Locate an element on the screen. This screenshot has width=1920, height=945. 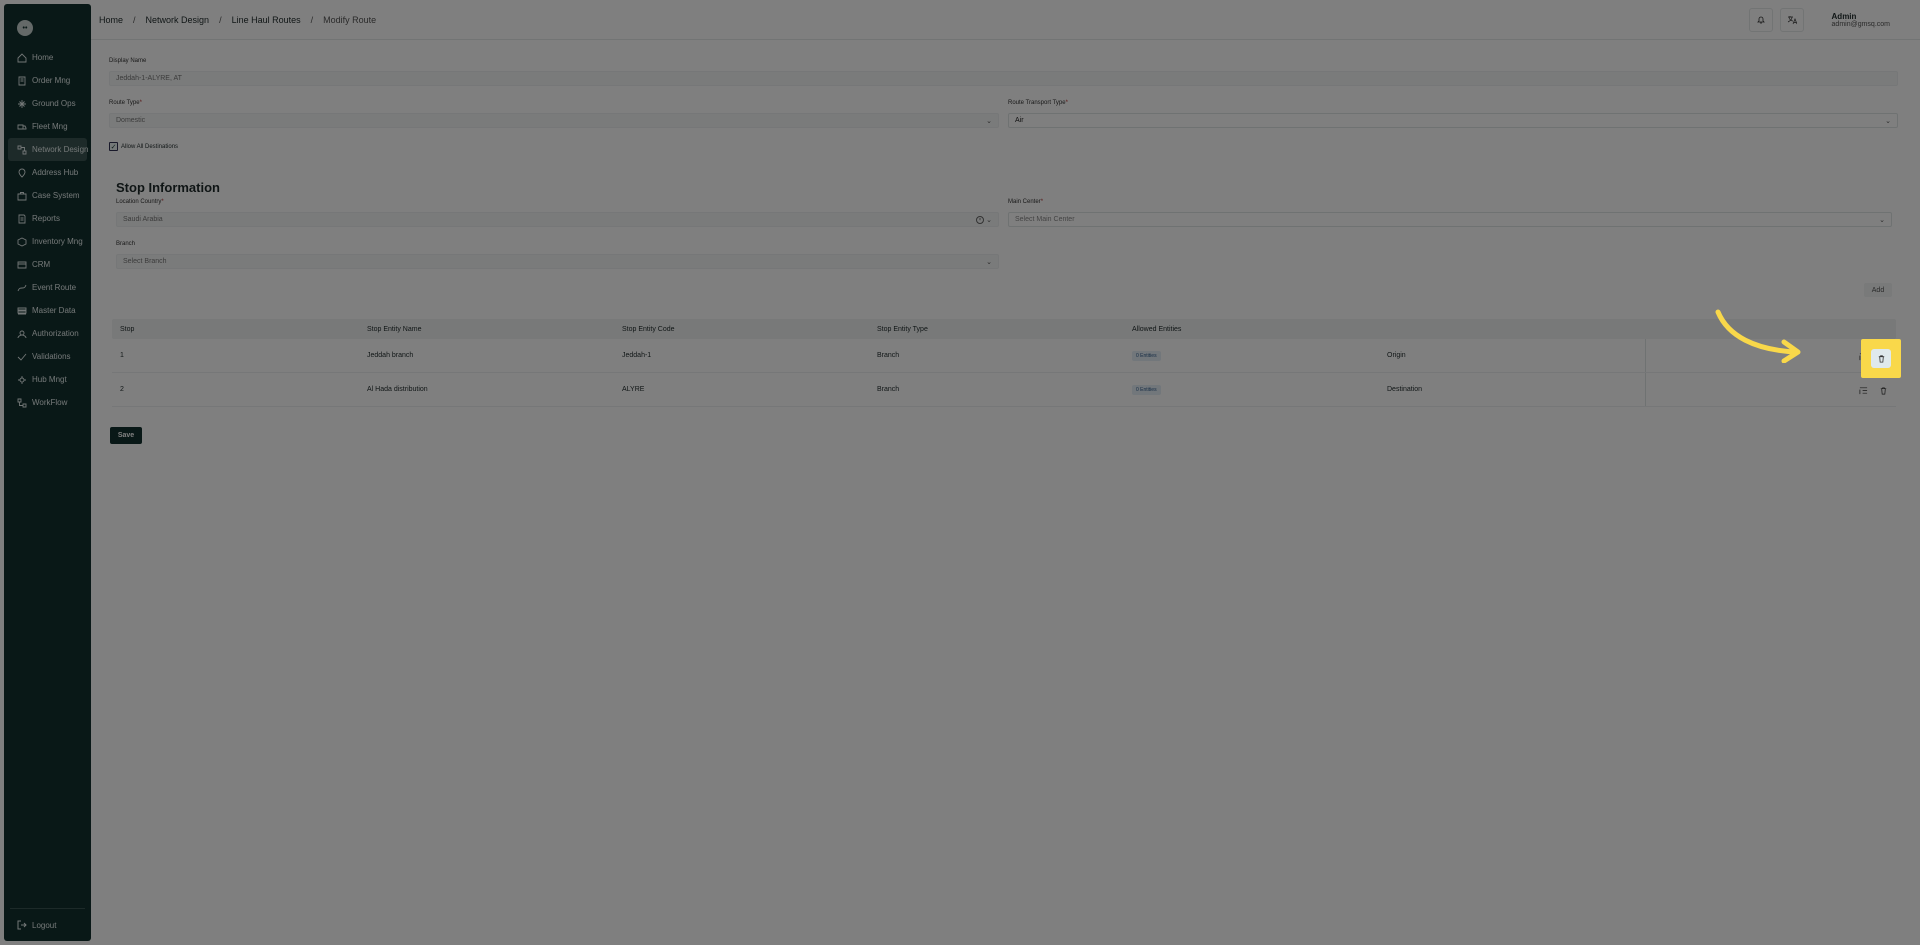
sidebar-item-master-data: Master Data is located at coordinates (47, 310).